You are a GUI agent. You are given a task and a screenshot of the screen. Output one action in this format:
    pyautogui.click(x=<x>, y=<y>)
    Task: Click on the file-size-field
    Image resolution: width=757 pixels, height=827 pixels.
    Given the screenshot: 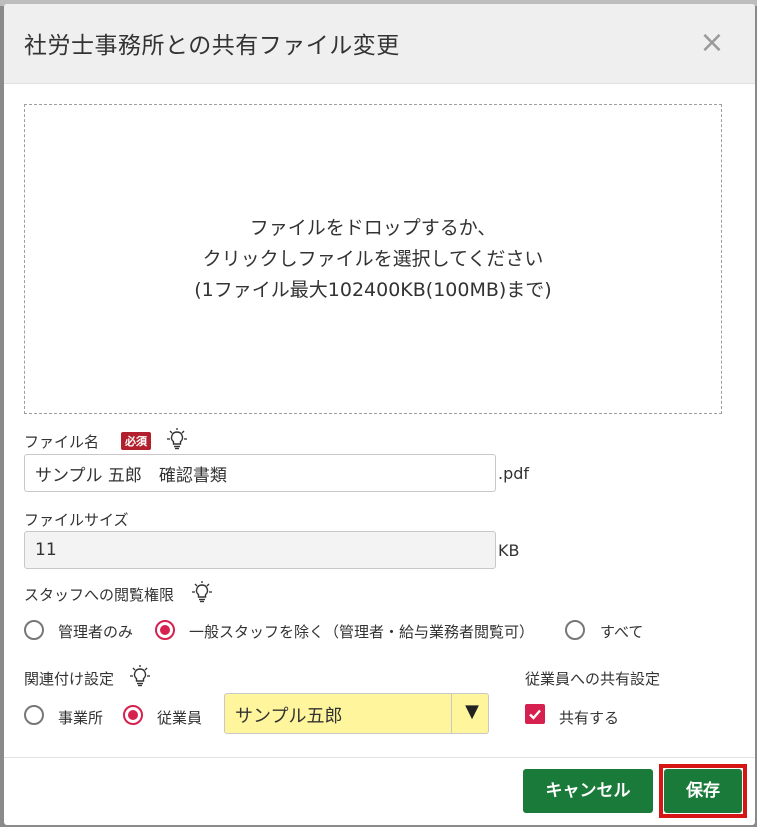 What is the action you would take?
    pyautogui.click(x=260, y=550)
    